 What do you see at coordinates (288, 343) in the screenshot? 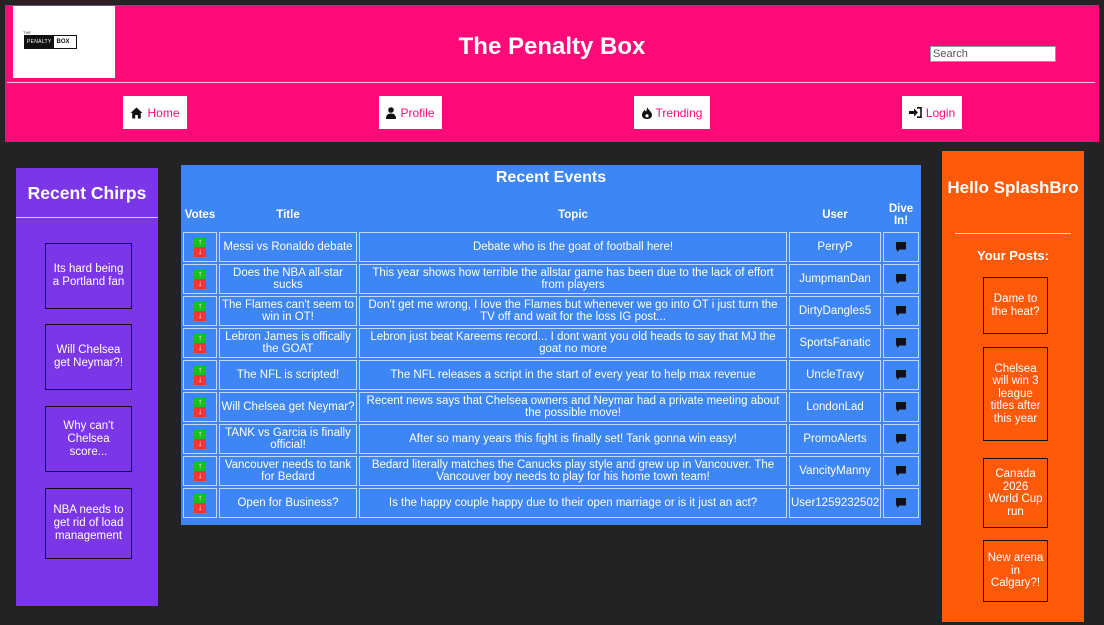
I see `event-title: Lebron James is offically the GOAT` at bounding box center [288, 343].